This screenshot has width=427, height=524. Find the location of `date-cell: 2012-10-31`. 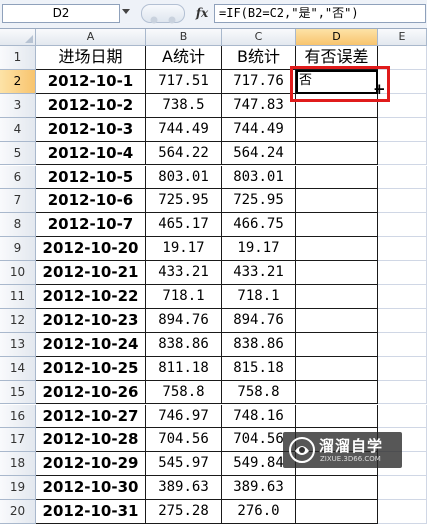

date-cell: 2012-10-31 is located at coordinates (91, 512).